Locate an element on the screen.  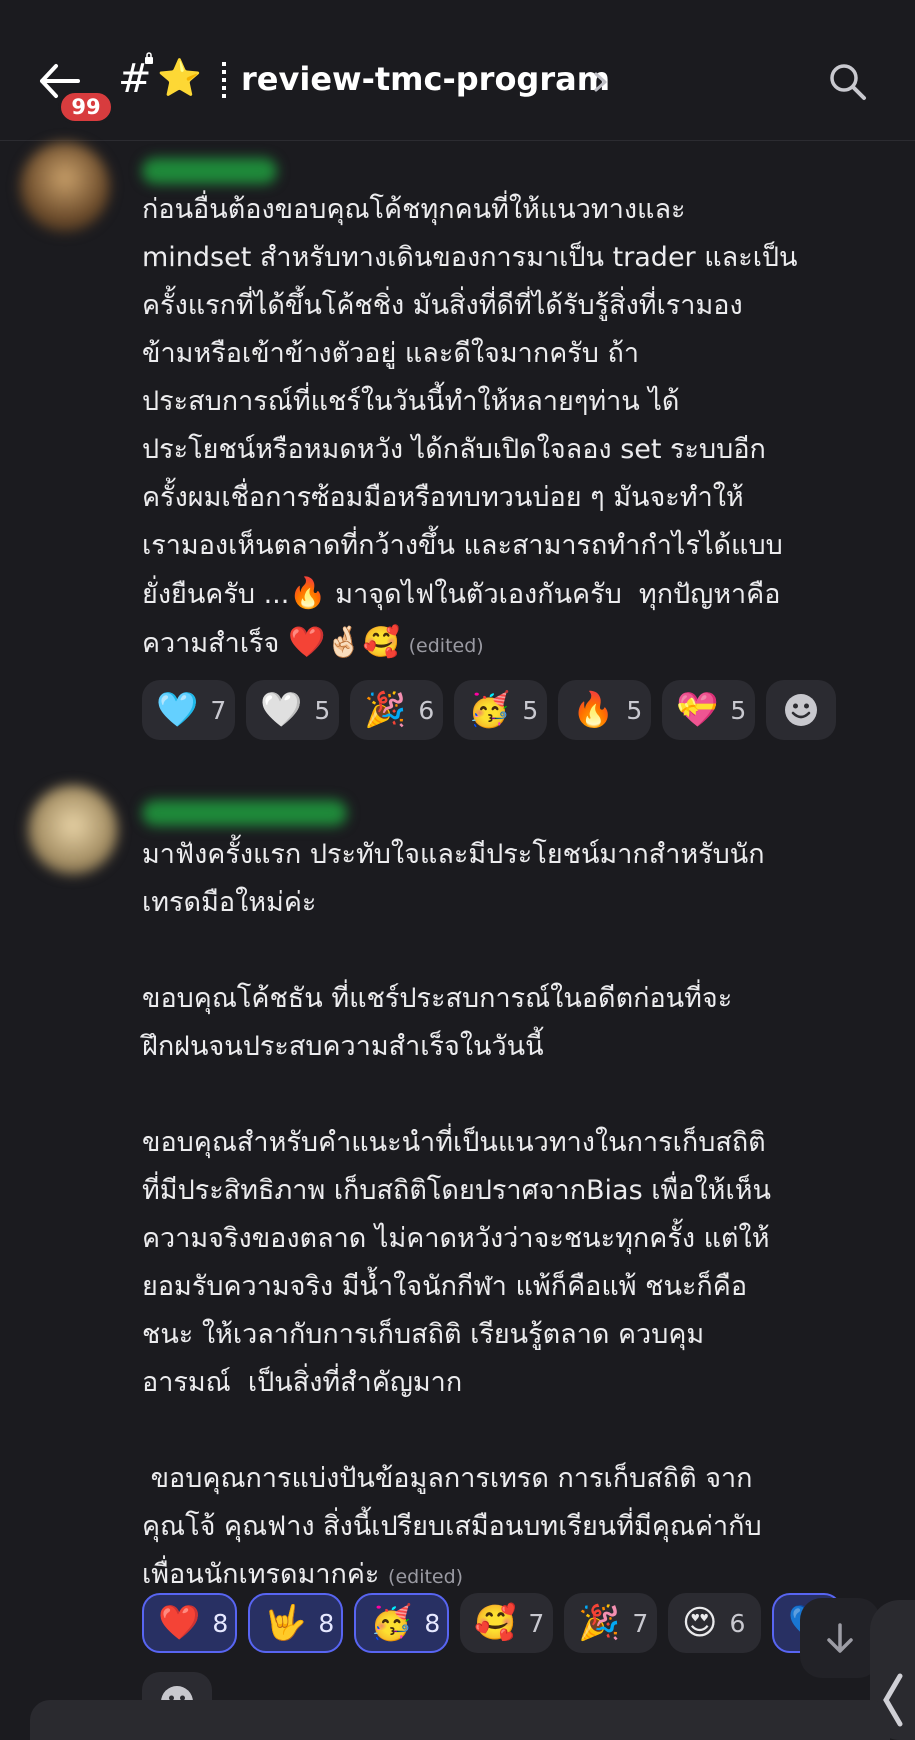
channel-title: review-tmc-program is located at coordinates (425, 79).